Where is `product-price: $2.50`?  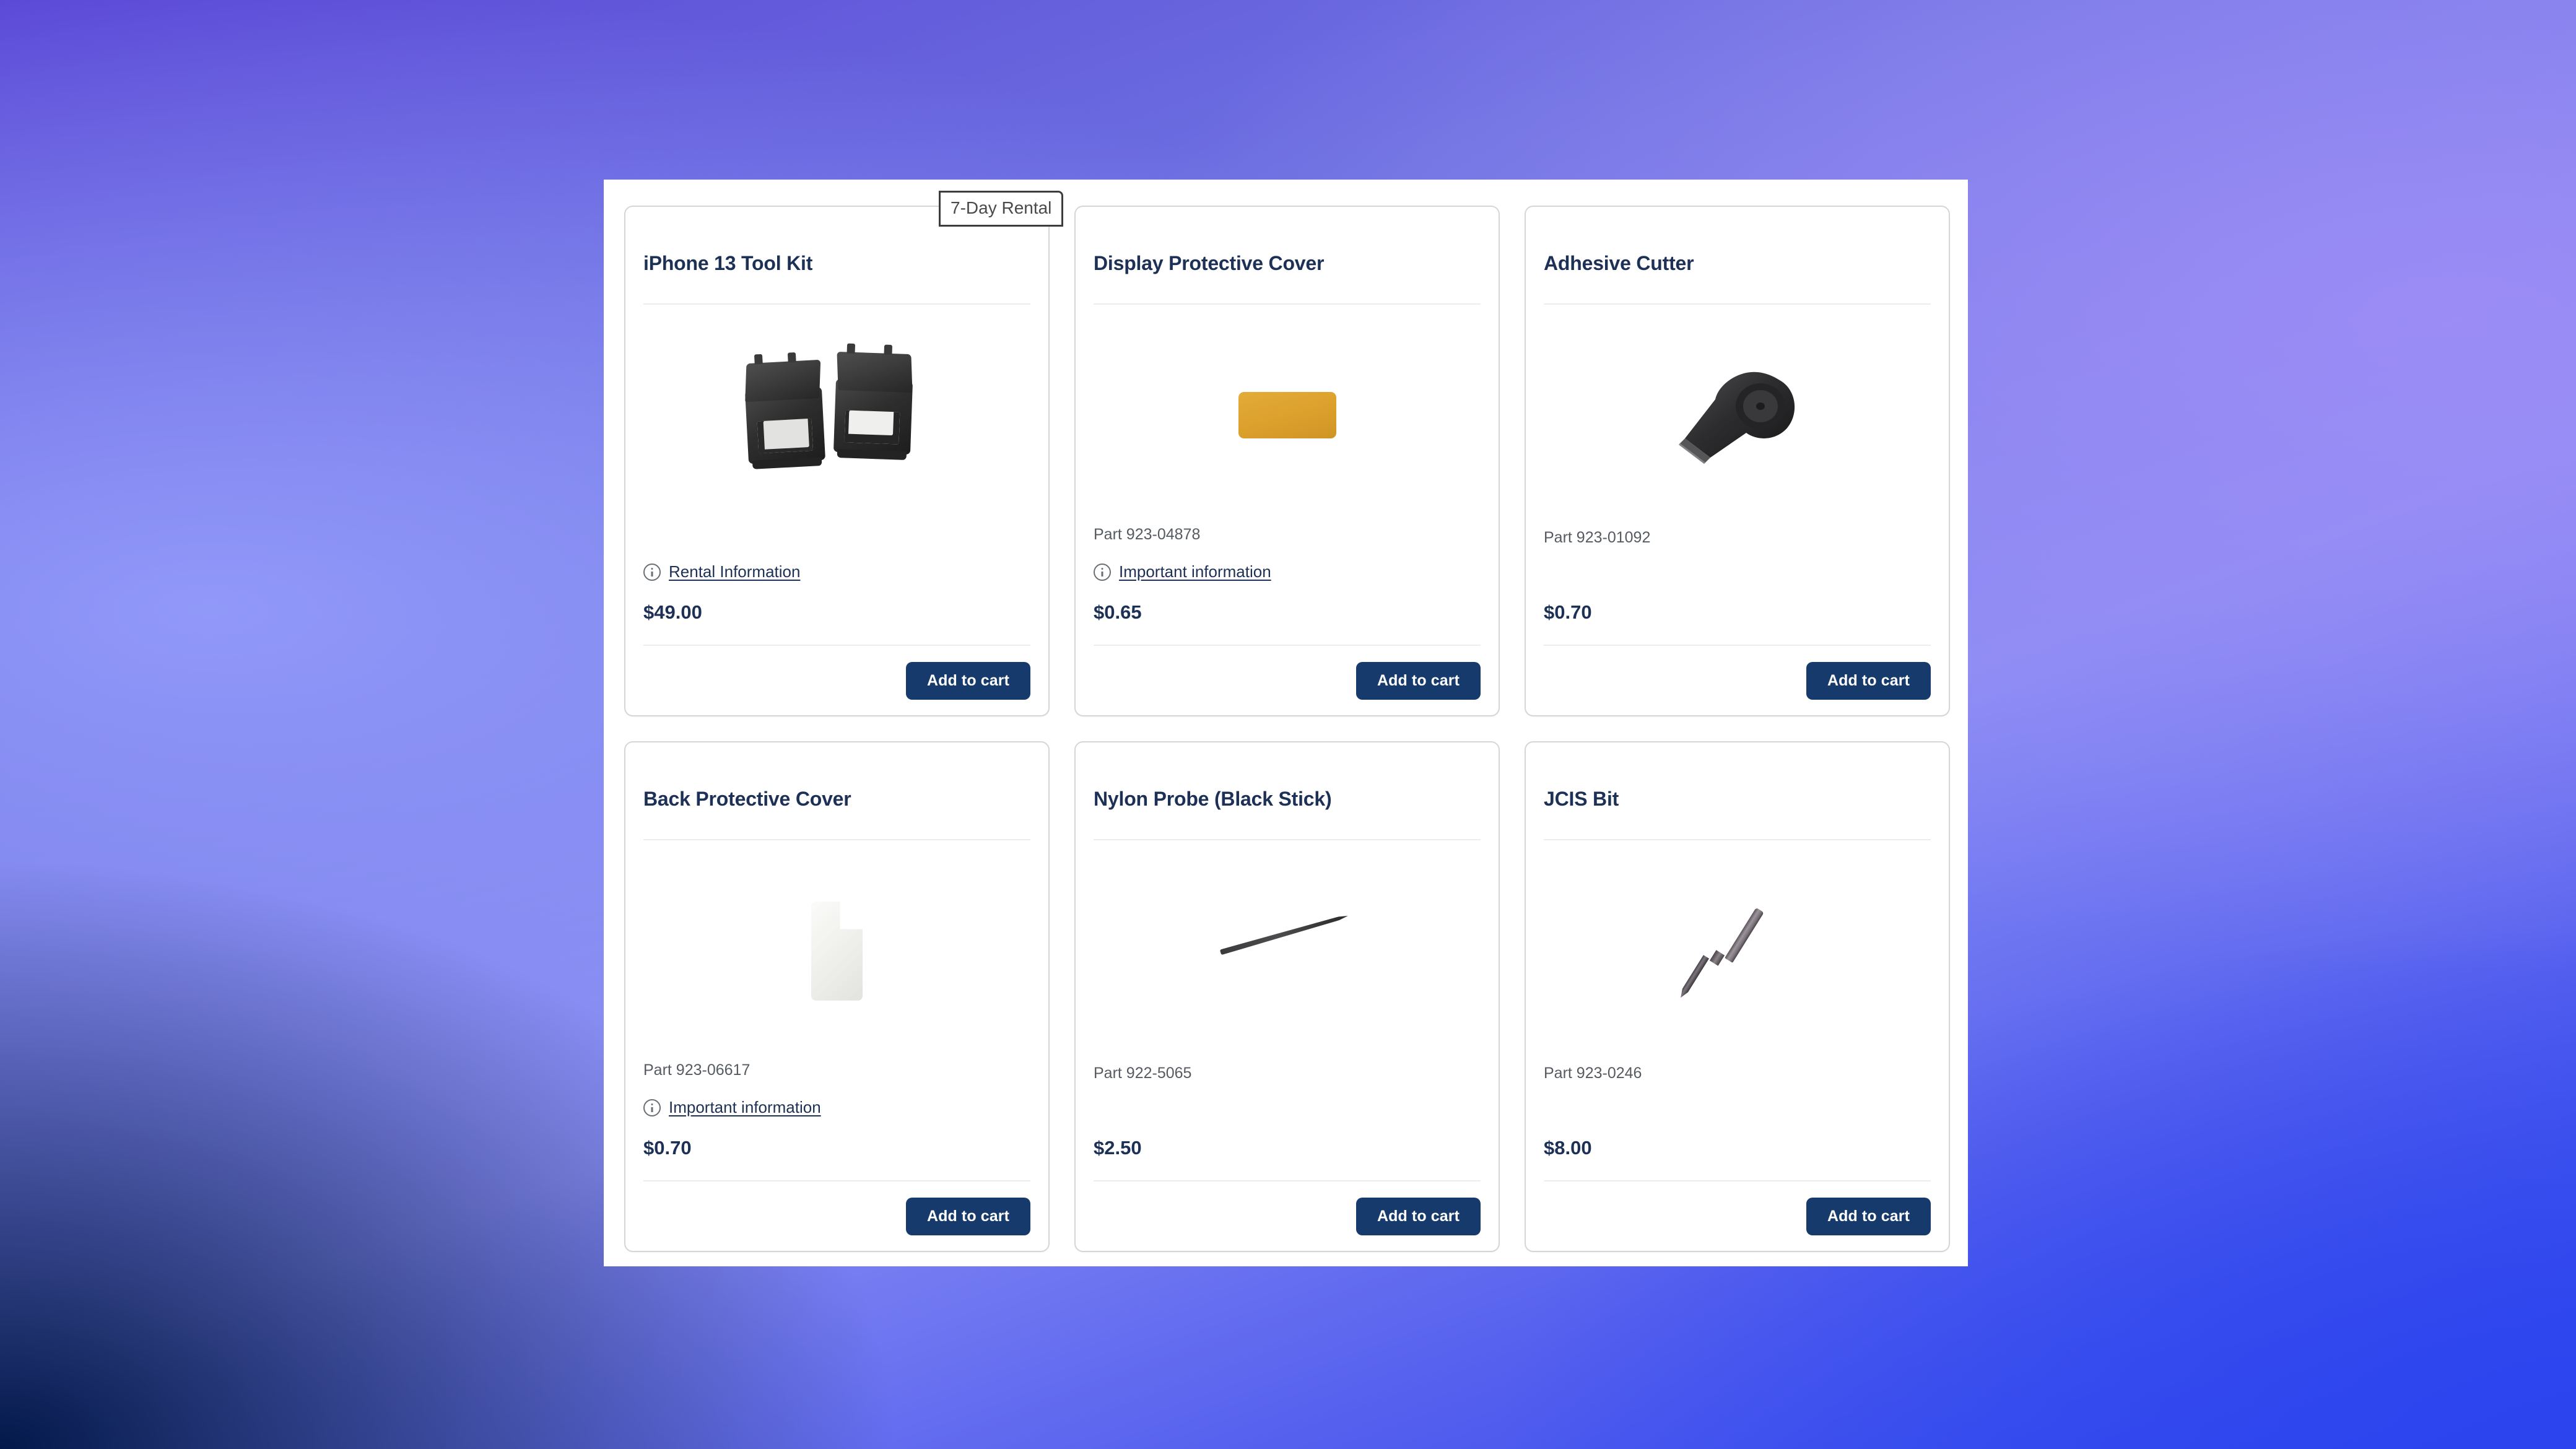 product-price: $2.50 is located at coordinates (1118, 1148).